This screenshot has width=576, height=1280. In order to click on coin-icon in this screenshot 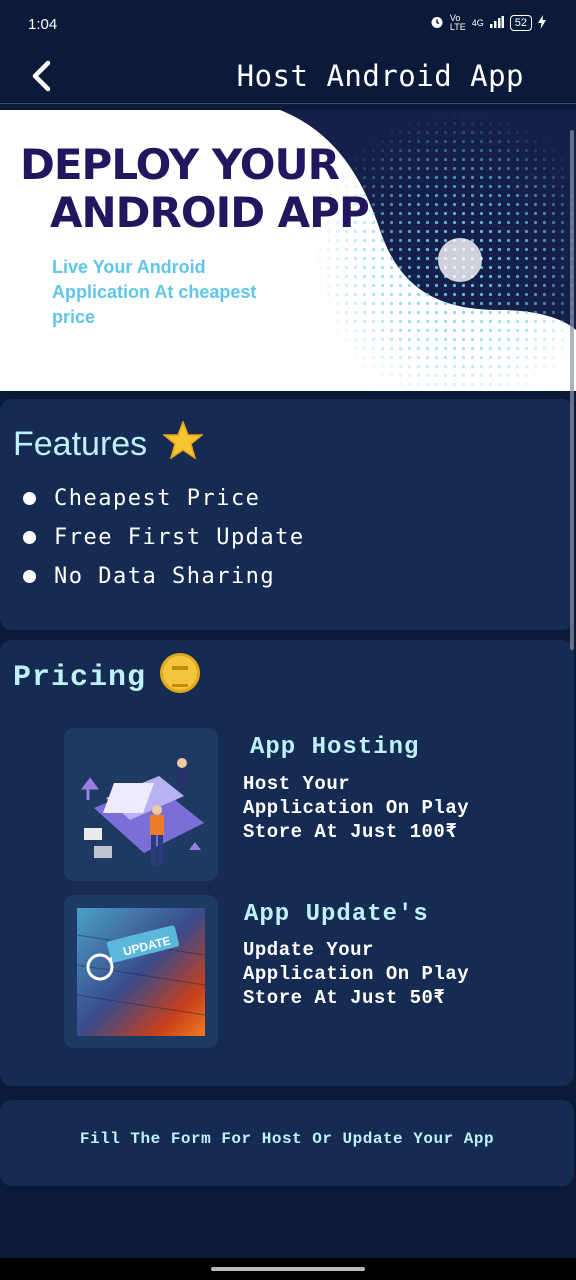, I will do `click(180, 673)`.